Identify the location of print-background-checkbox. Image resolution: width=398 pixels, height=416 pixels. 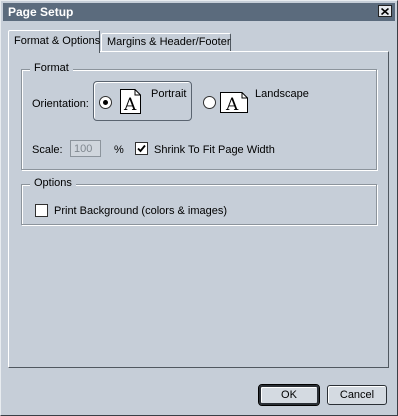
(41, 210).